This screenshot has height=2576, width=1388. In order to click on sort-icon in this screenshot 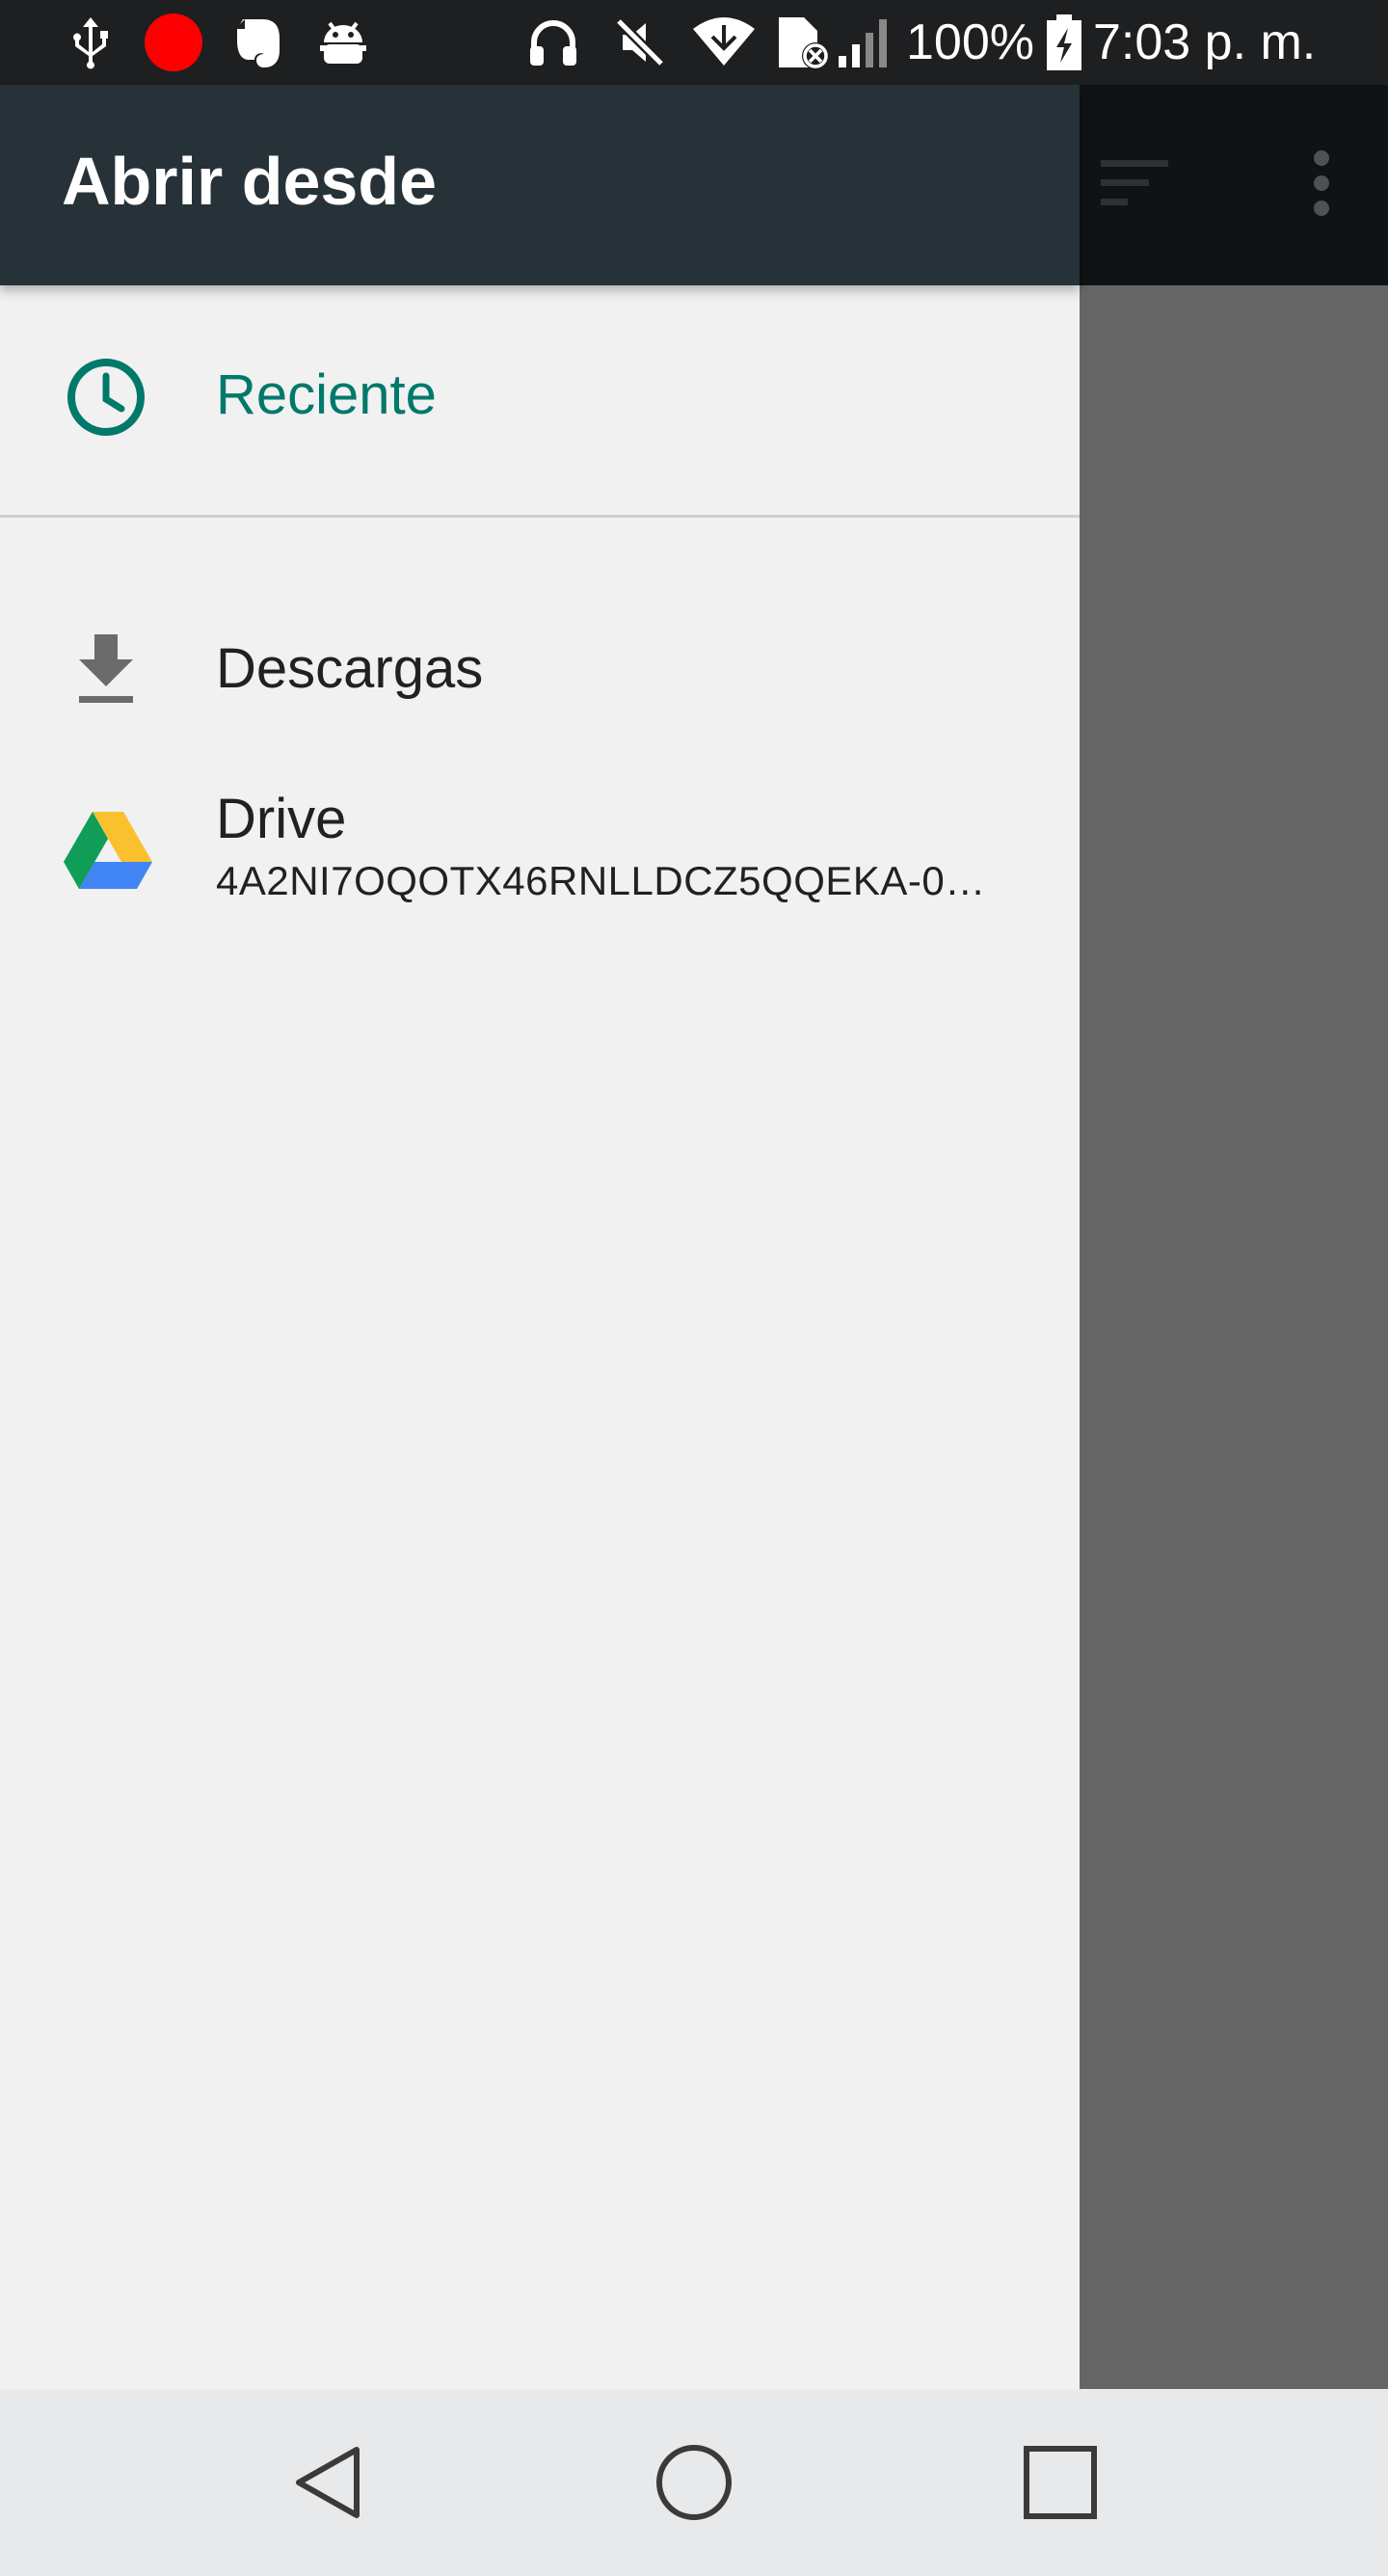, I will do `click(1135, 184)`.